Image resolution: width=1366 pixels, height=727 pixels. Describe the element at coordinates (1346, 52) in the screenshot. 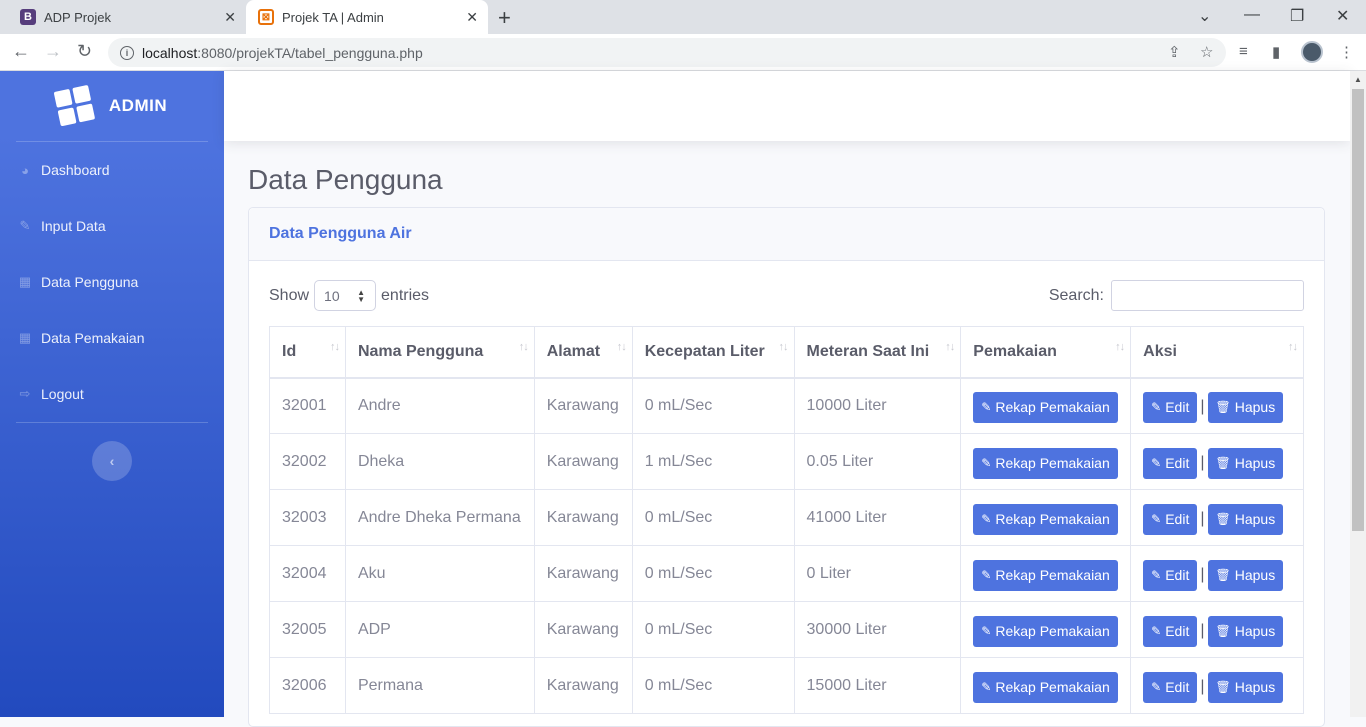

I see `browser-menu-icon: ⋮` at that location.